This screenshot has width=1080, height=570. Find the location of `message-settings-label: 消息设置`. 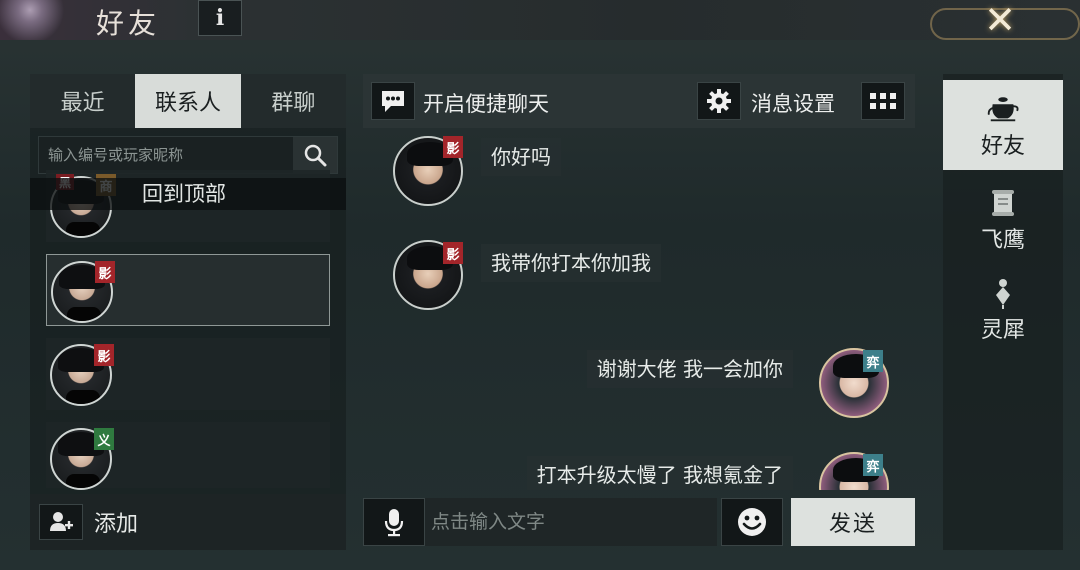

message-settings-label: 消息设置 is located at coordinates (793, 103).